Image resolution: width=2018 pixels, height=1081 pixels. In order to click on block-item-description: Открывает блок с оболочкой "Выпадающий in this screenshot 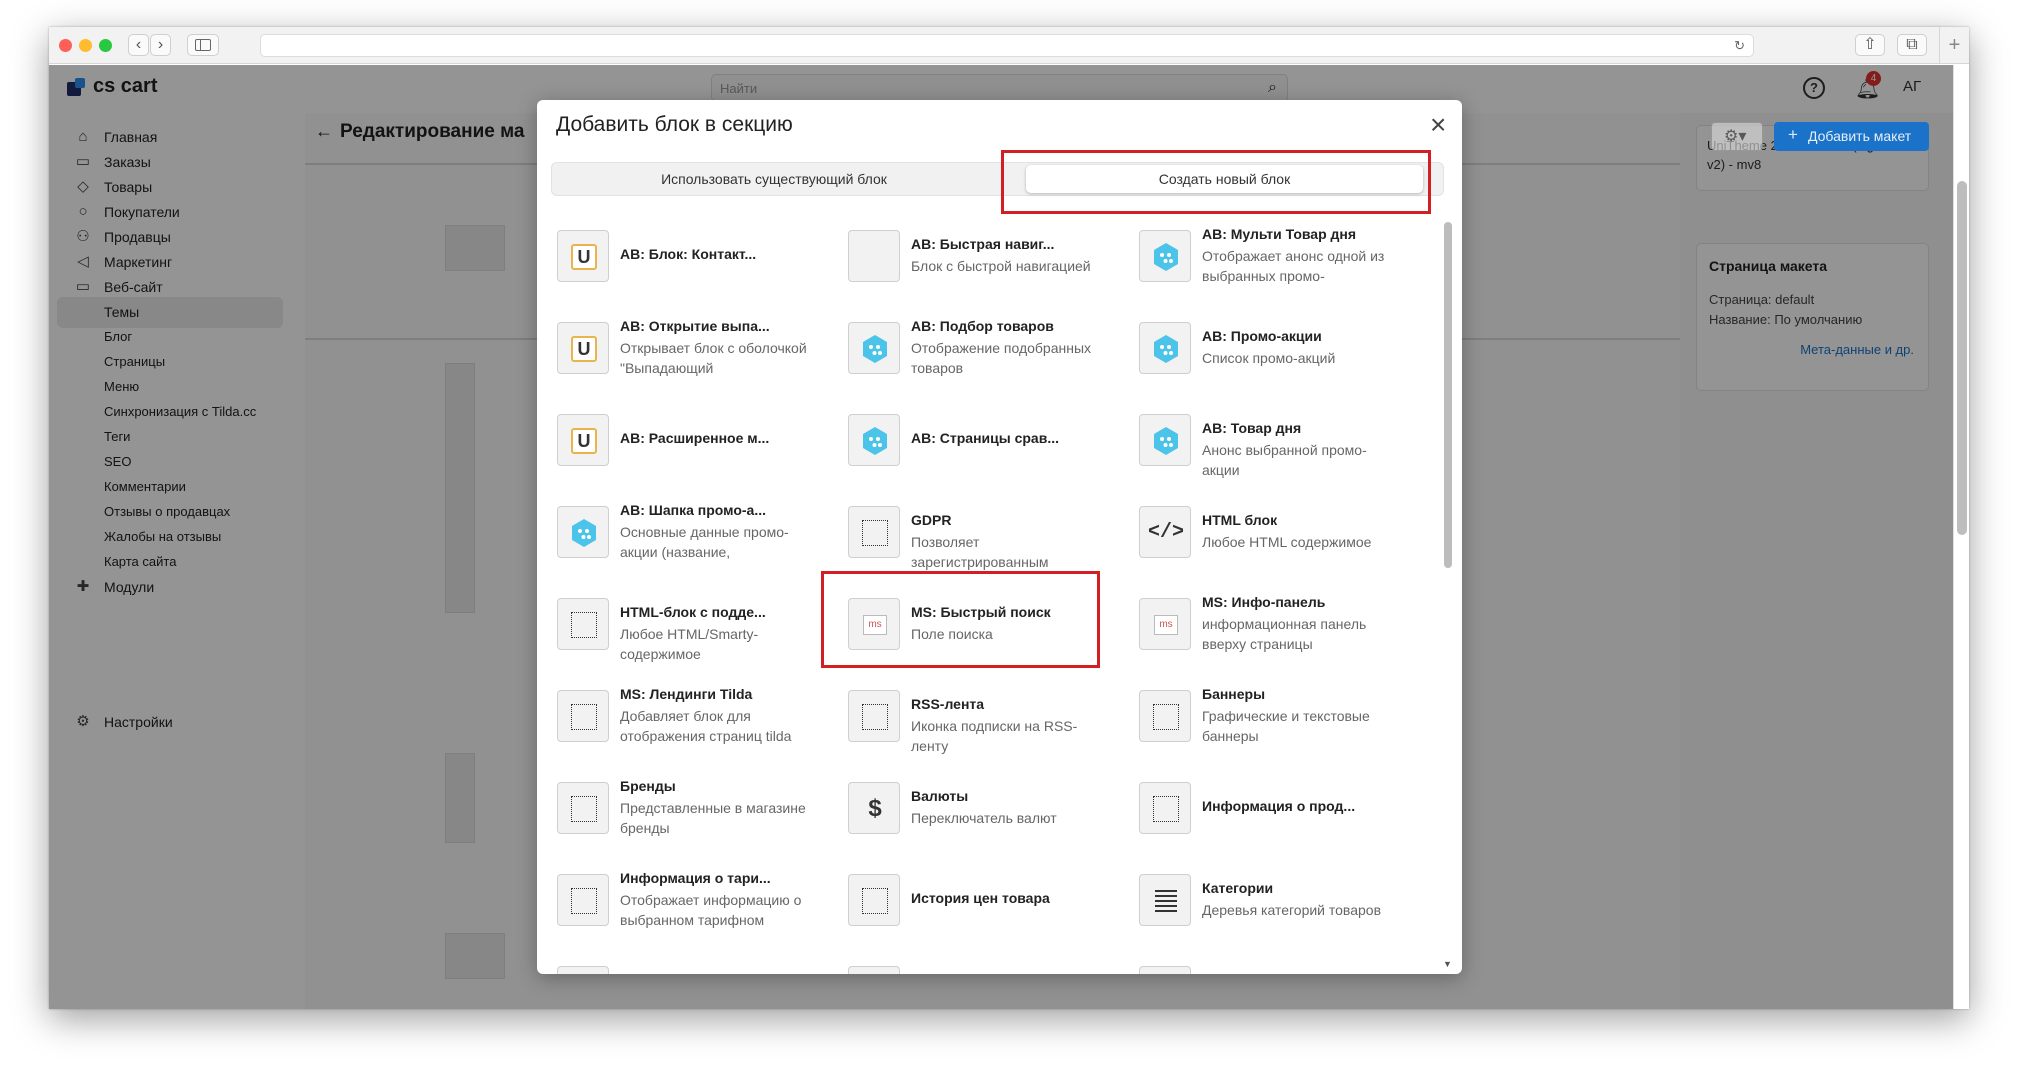, I will do `click(713, 358)`.